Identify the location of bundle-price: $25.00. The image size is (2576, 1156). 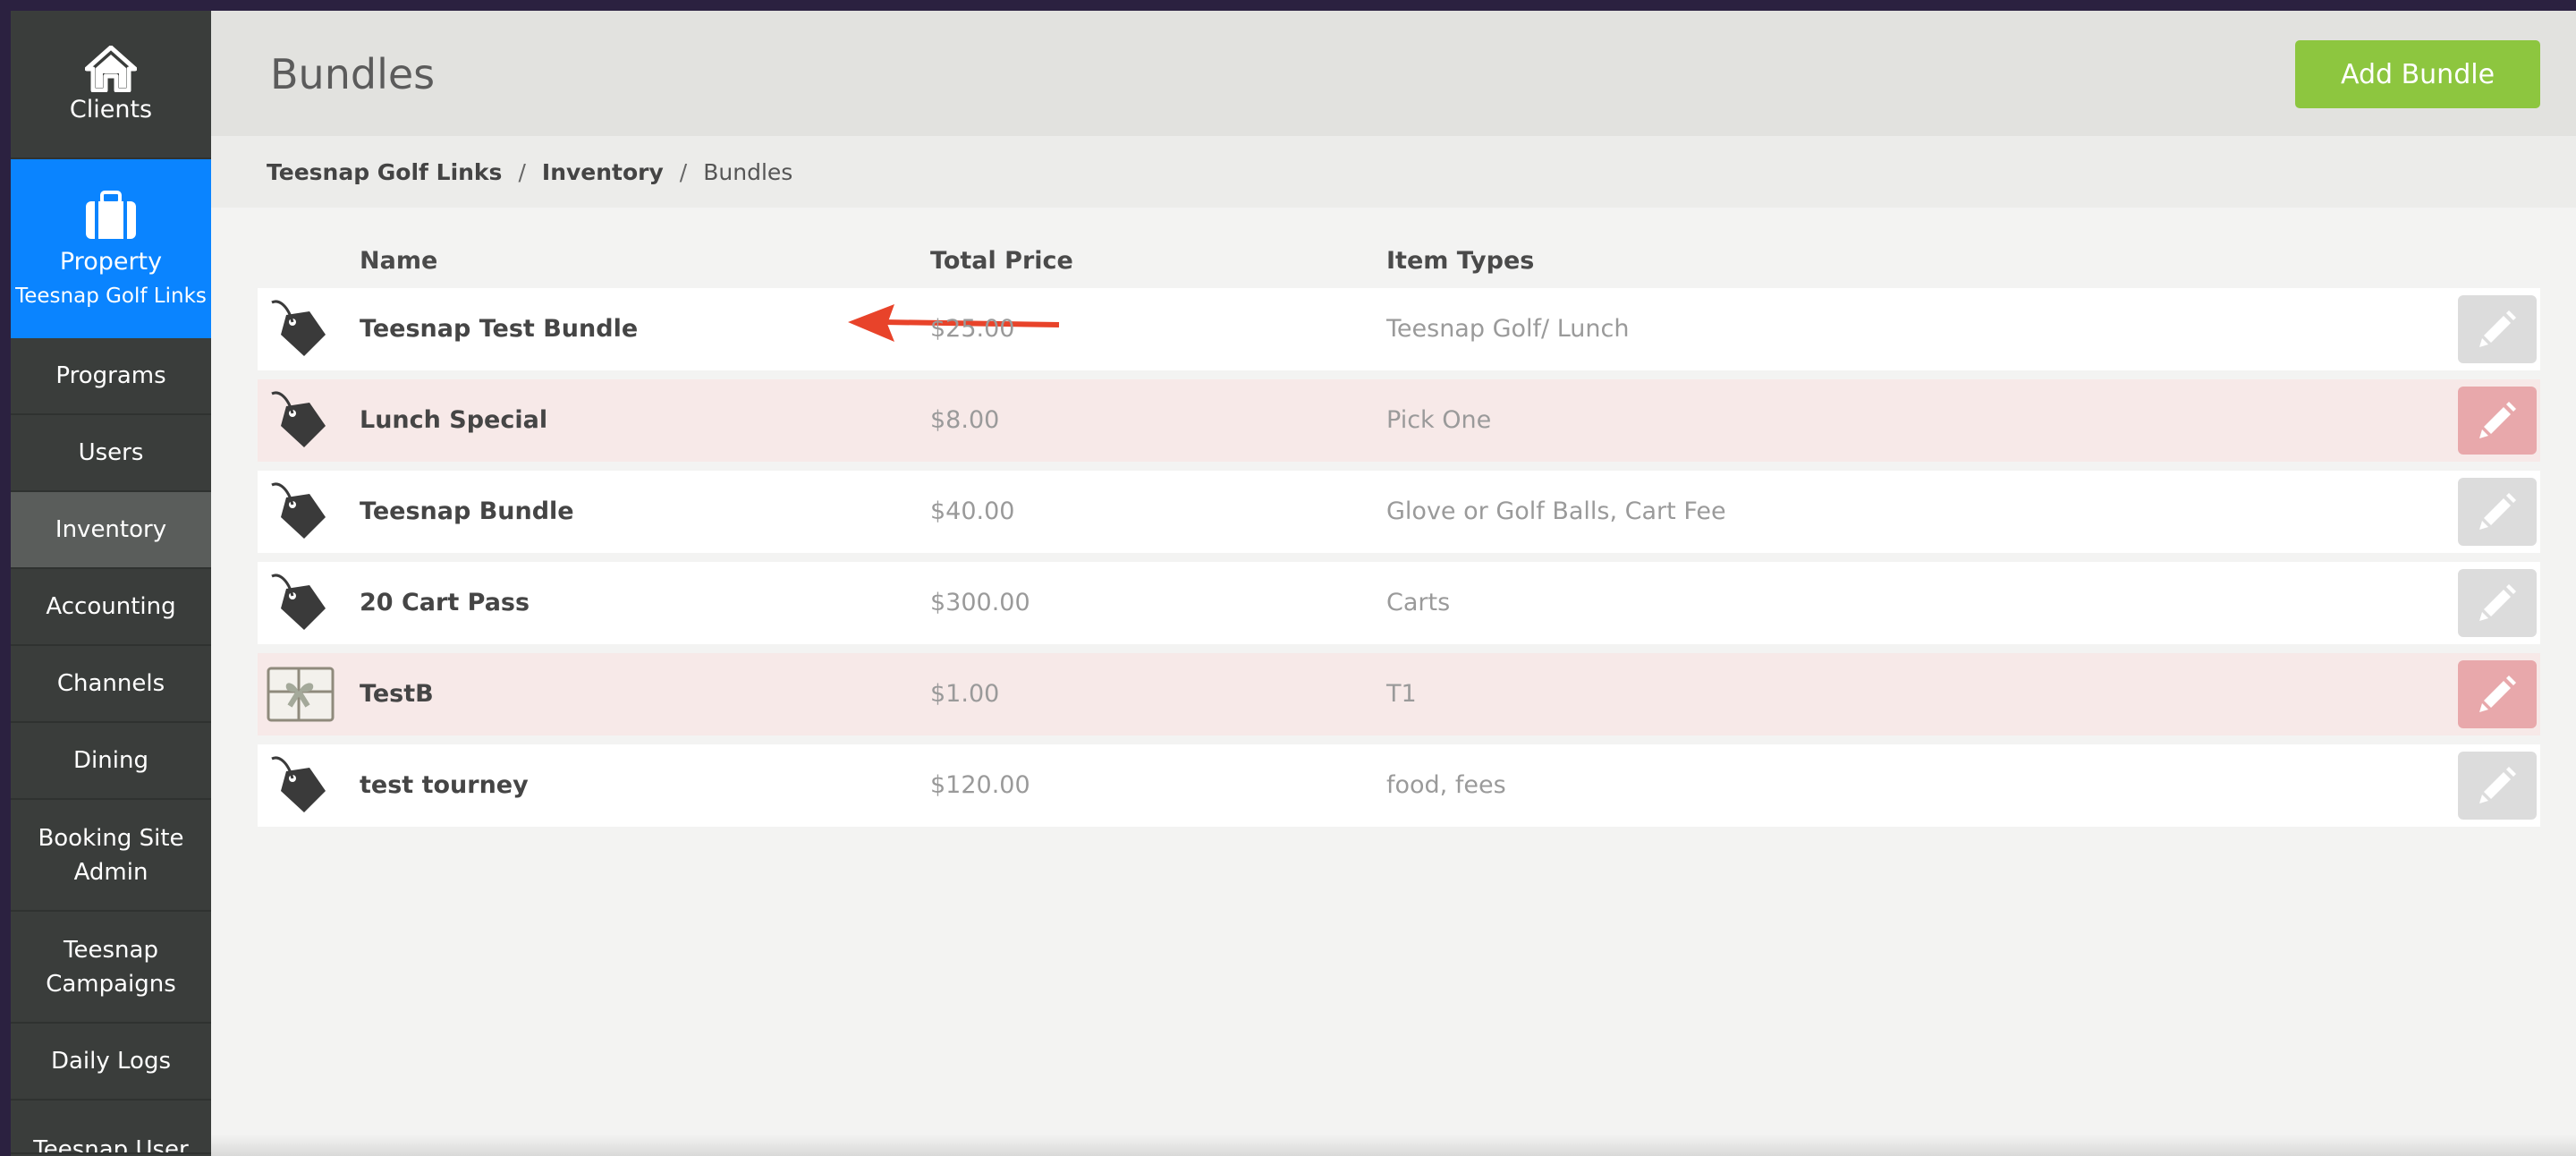
(972, 329).